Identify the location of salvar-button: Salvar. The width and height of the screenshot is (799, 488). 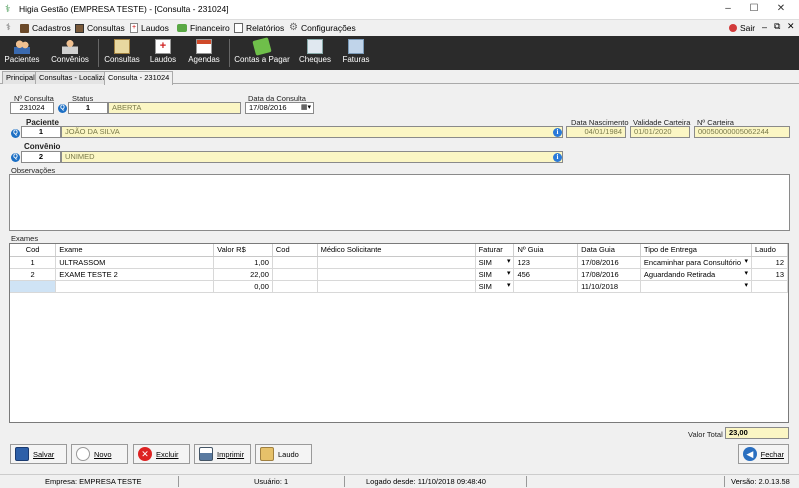
(38, 454).